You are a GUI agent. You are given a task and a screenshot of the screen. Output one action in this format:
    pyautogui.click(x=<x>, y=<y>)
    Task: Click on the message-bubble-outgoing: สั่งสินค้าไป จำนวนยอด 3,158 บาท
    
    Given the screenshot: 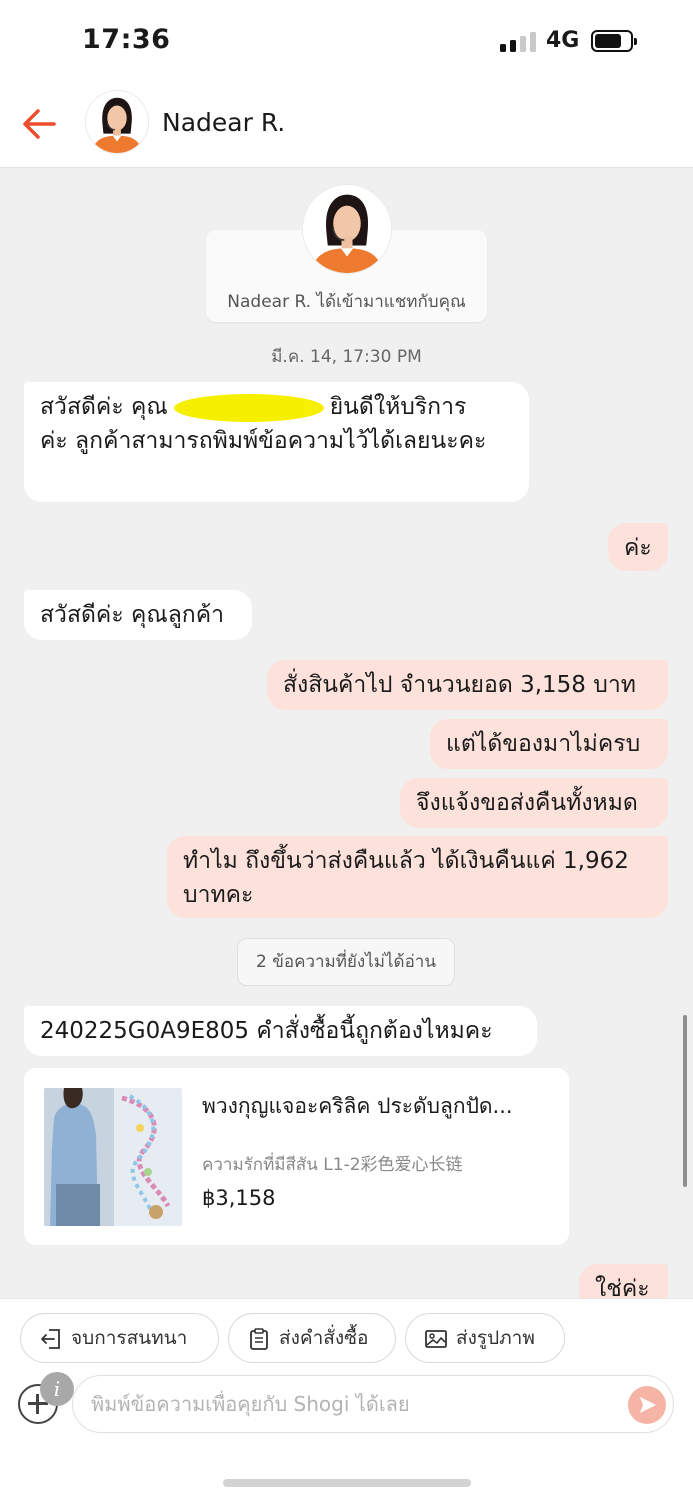 What is the action you would take?
    pyautogui.click(x=467, y=685)
    